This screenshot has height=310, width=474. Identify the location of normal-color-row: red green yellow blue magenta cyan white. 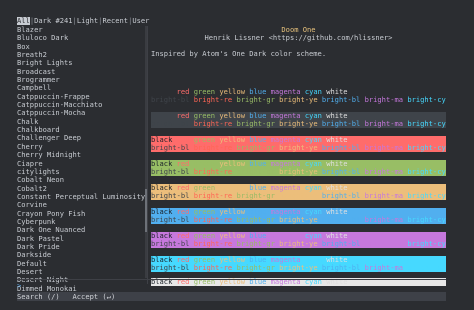
(298, 92).